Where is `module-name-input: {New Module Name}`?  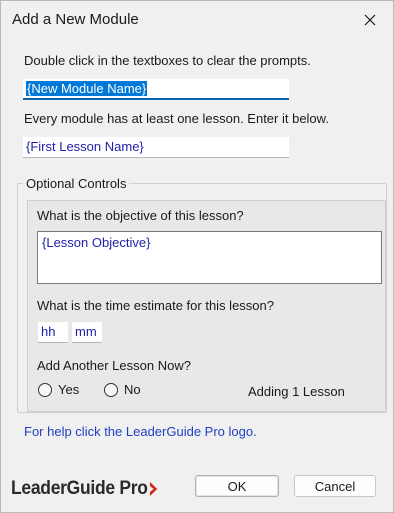
module-name-input: {New Module Name} is located at coordinates (156, 89).